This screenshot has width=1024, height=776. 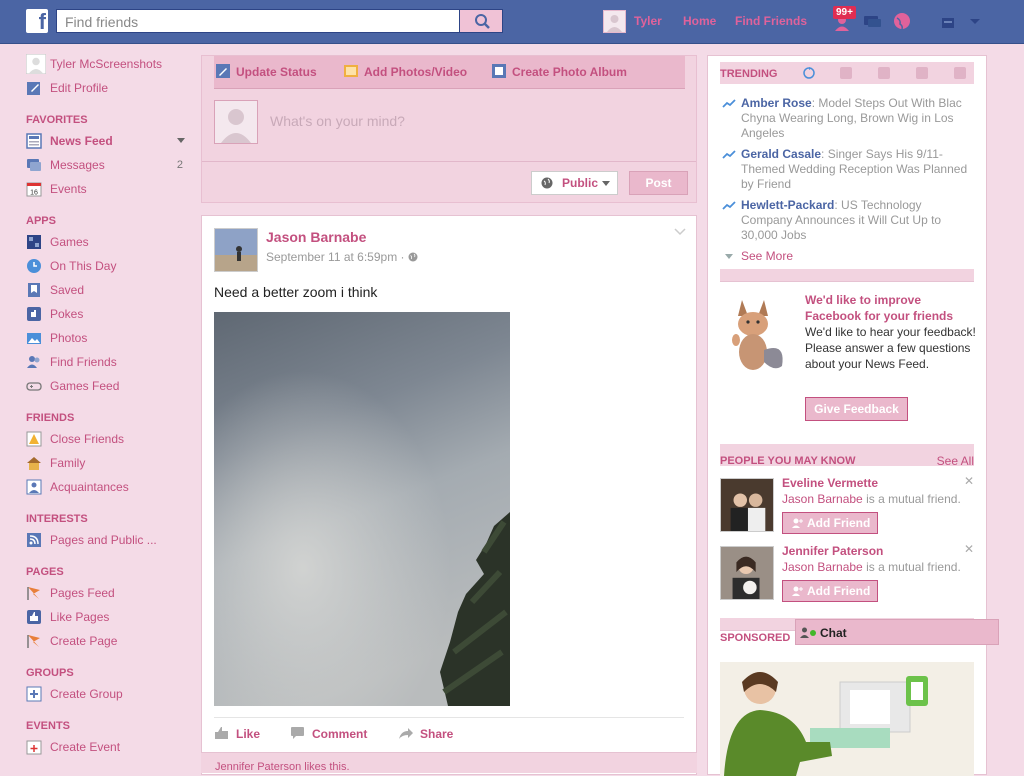 What do you see at coordinates (266, 71) in the screenshot?
I see `tab-update-status: Update Status` at bounding box center [266, 71].